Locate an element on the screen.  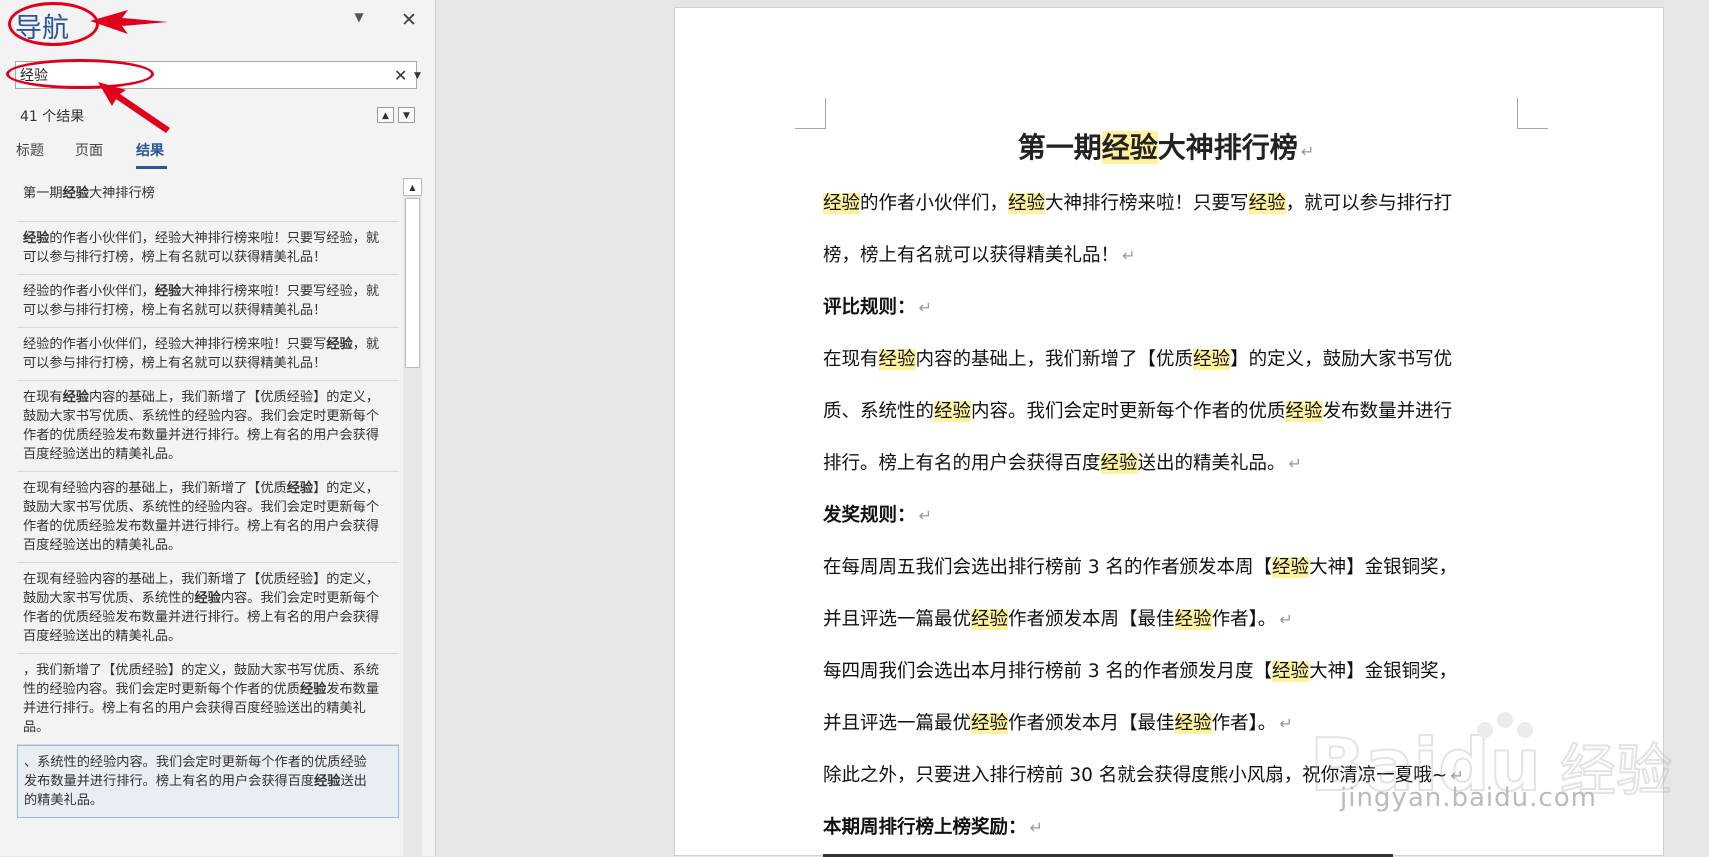
text-run: 大神排行榜 is located at coordinates (1227, 147).